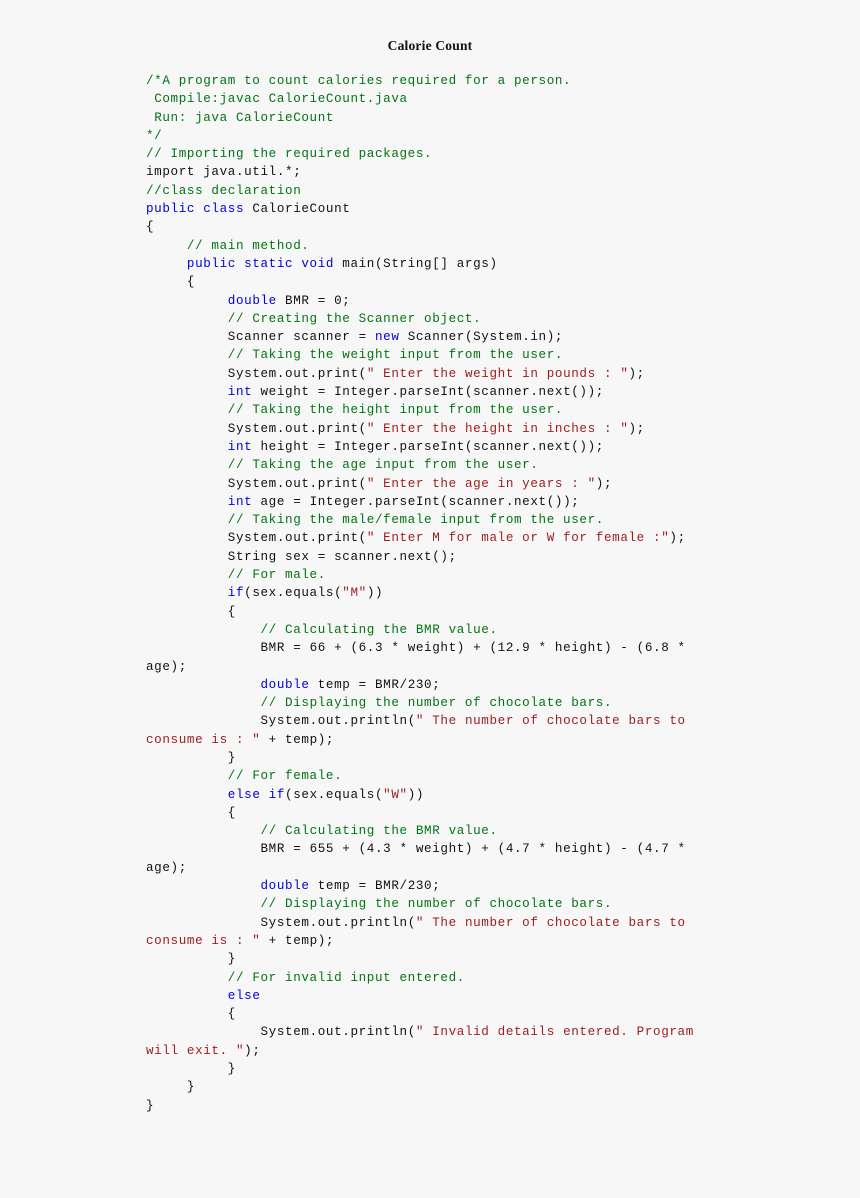  Describe the element at coordinates (244, 776) in the screenshot. I see `code-token-cm: // For female.` at that location.